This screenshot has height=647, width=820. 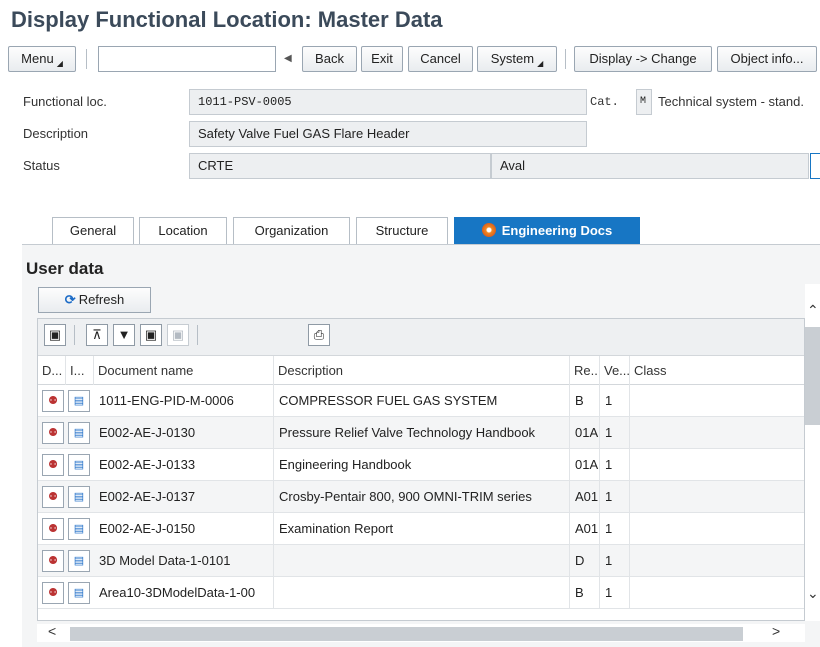 What do you see at coordinates (406, 634) in the screenshot?
I see `horizontal-scroll-thumb` at bounding box center [406, 634].